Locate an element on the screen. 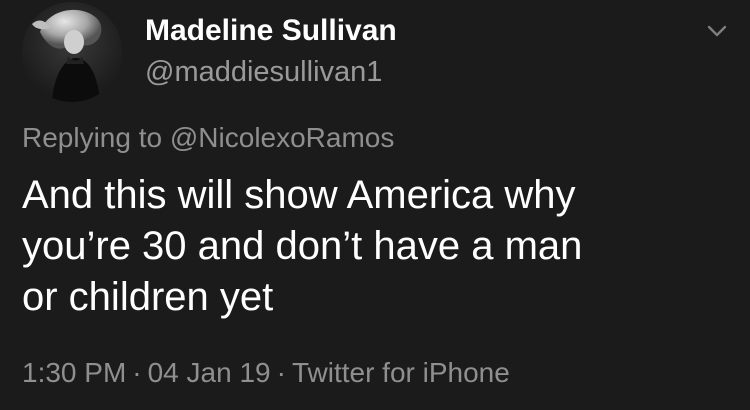 The width and height of the screenshot is (750, 410). avatar is located at coordinates (72, 52).